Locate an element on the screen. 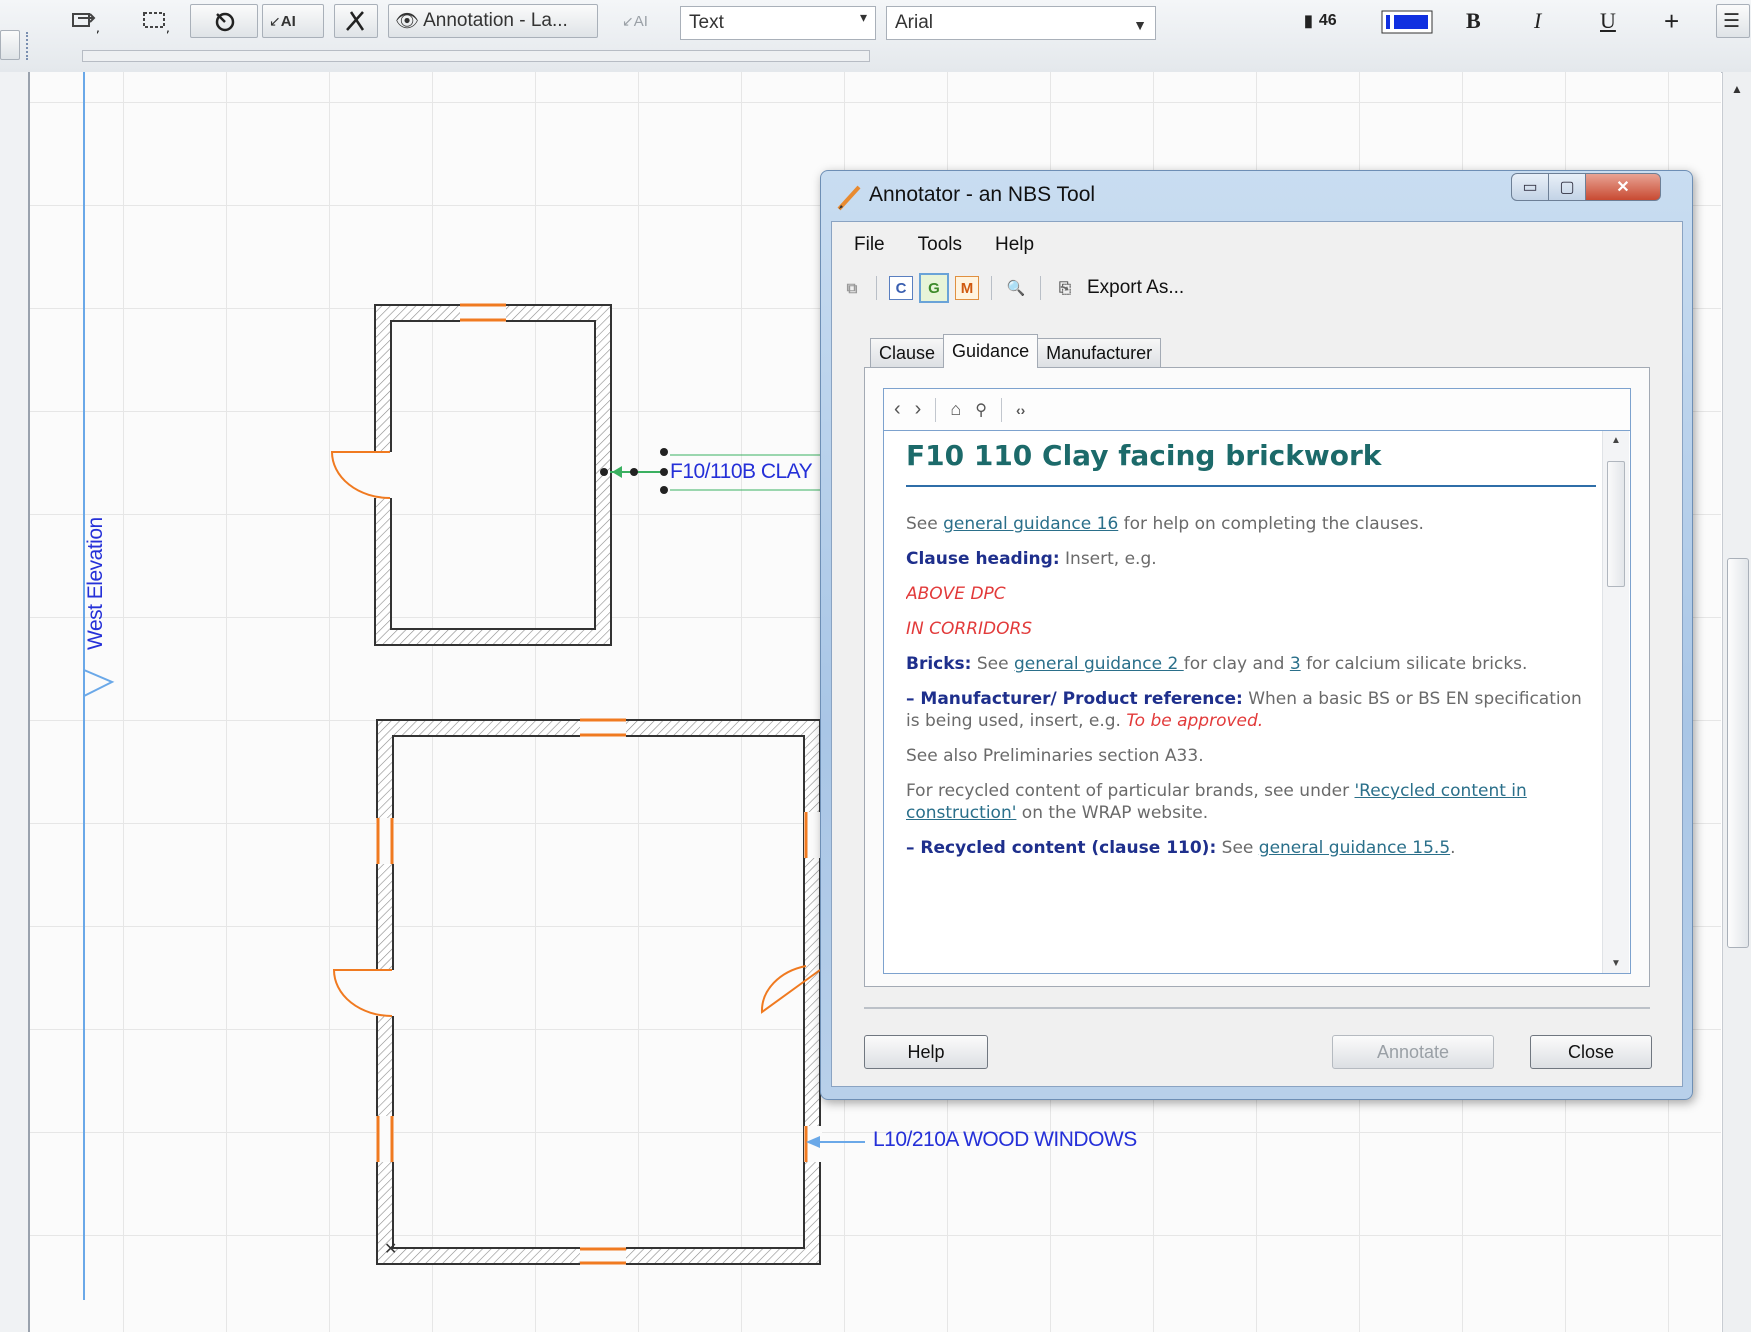 This screenshot has width=1751, height=1332. minimize-button: ▭ is located at coordinates (1530, 187).